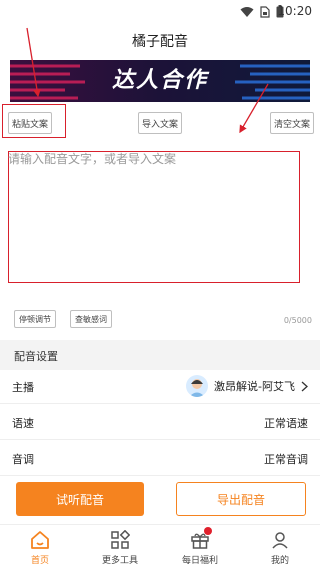 This screenshot has width=320, height=570. I want to click on sensitive-word-check-button: 查敏感词, so click(91, 319).